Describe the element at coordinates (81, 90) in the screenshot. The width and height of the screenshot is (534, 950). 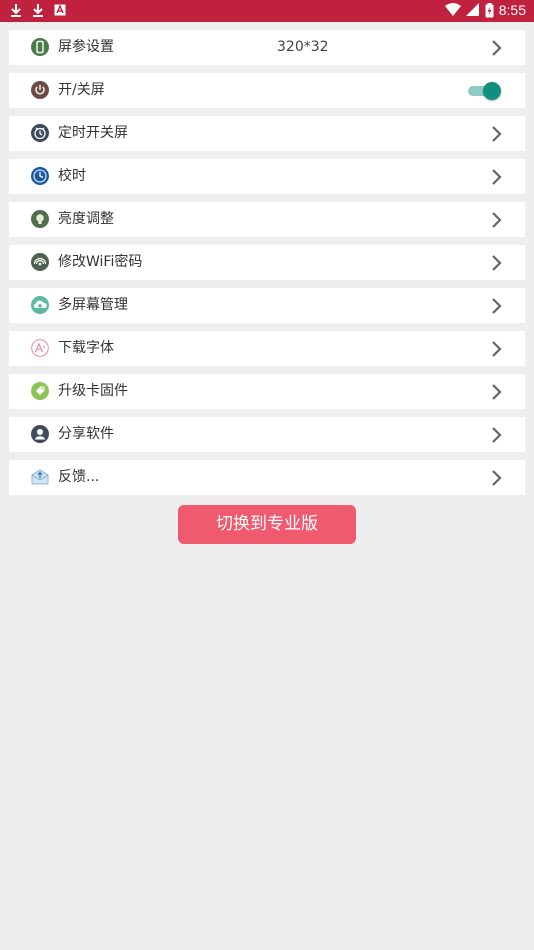
I see `settings-item-label: 开/关屏` at that location.